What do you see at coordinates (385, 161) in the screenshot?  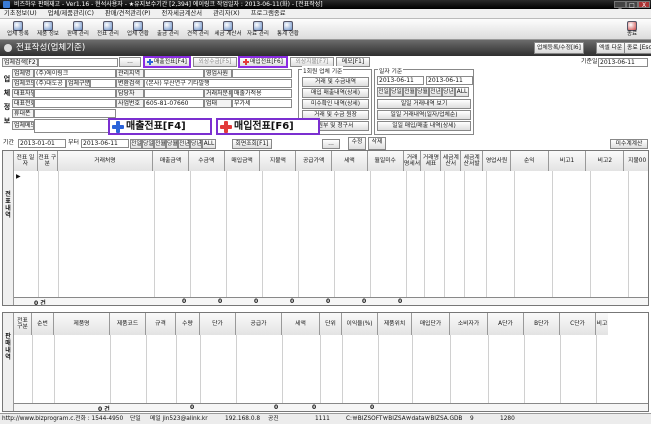 I see `col-daily-unpaid: 월일미수` at bounding box center [385, 161].